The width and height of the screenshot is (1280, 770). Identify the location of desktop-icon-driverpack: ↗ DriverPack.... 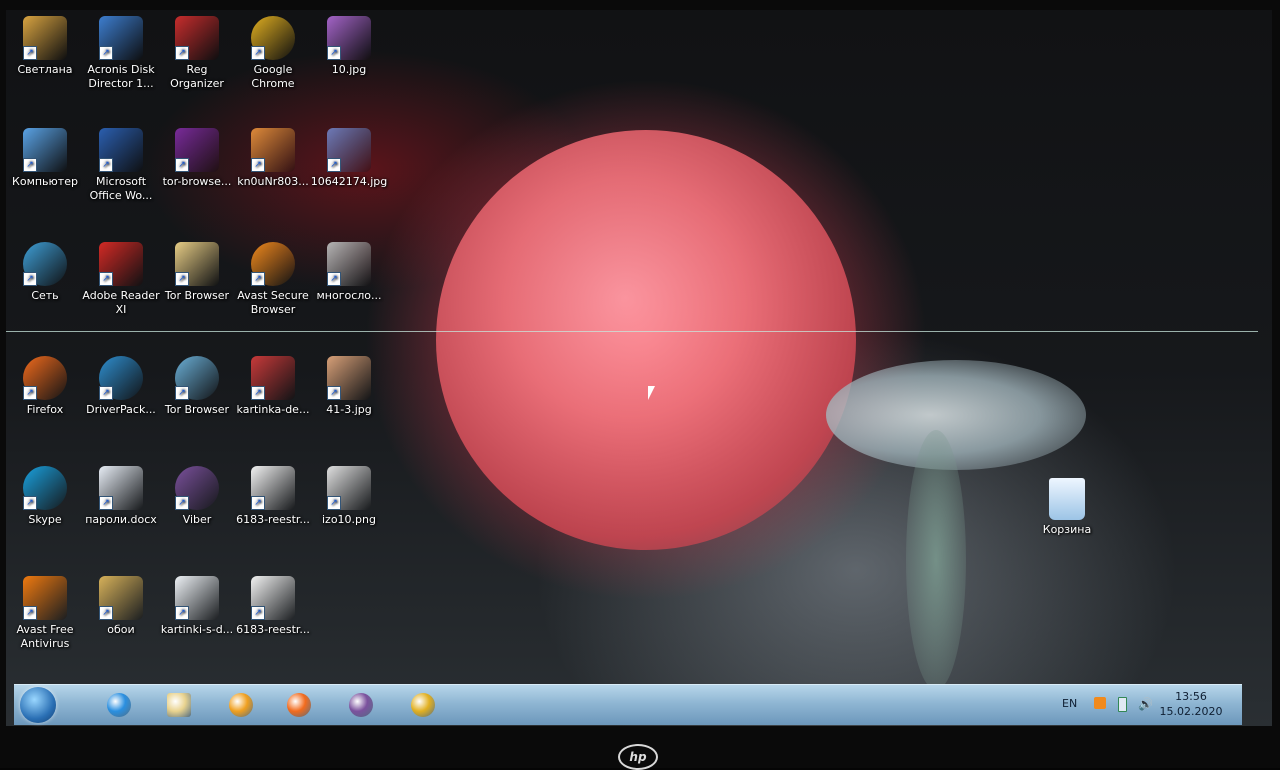
(121, 386).